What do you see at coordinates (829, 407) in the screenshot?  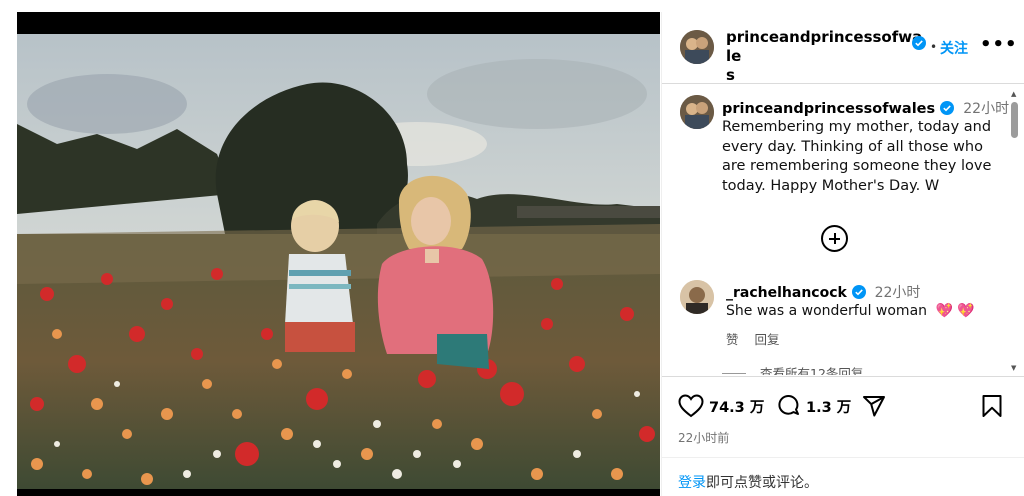 I see `comments-count: 1.3 万` at bounding box center [829, 407].